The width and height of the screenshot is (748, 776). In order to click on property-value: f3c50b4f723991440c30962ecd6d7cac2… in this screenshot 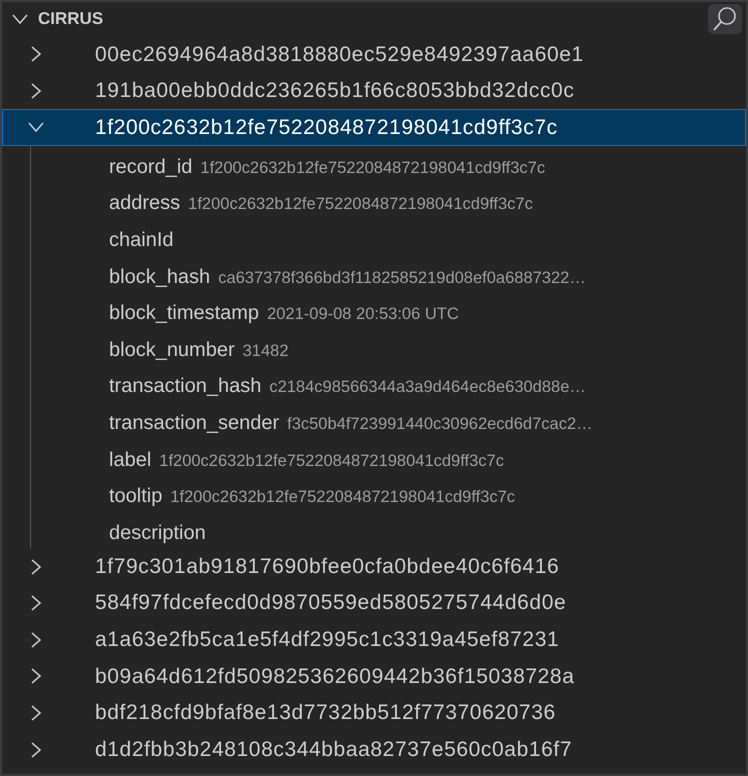, I will do `click(440, 424)`.